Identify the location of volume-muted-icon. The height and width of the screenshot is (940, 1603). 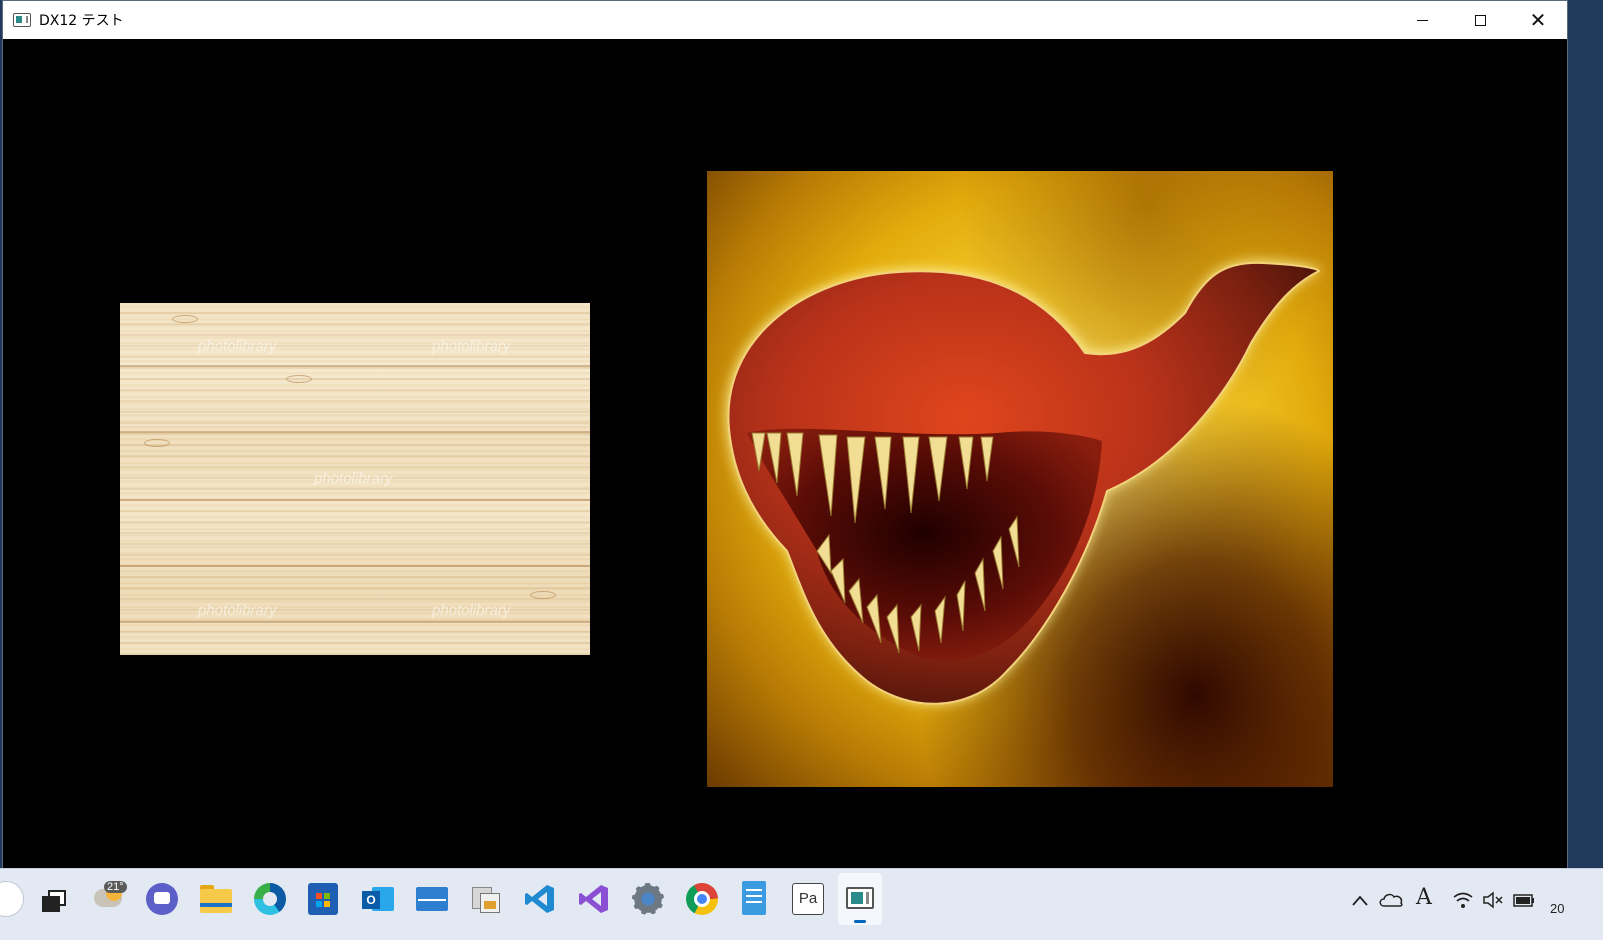
(1493, 900).